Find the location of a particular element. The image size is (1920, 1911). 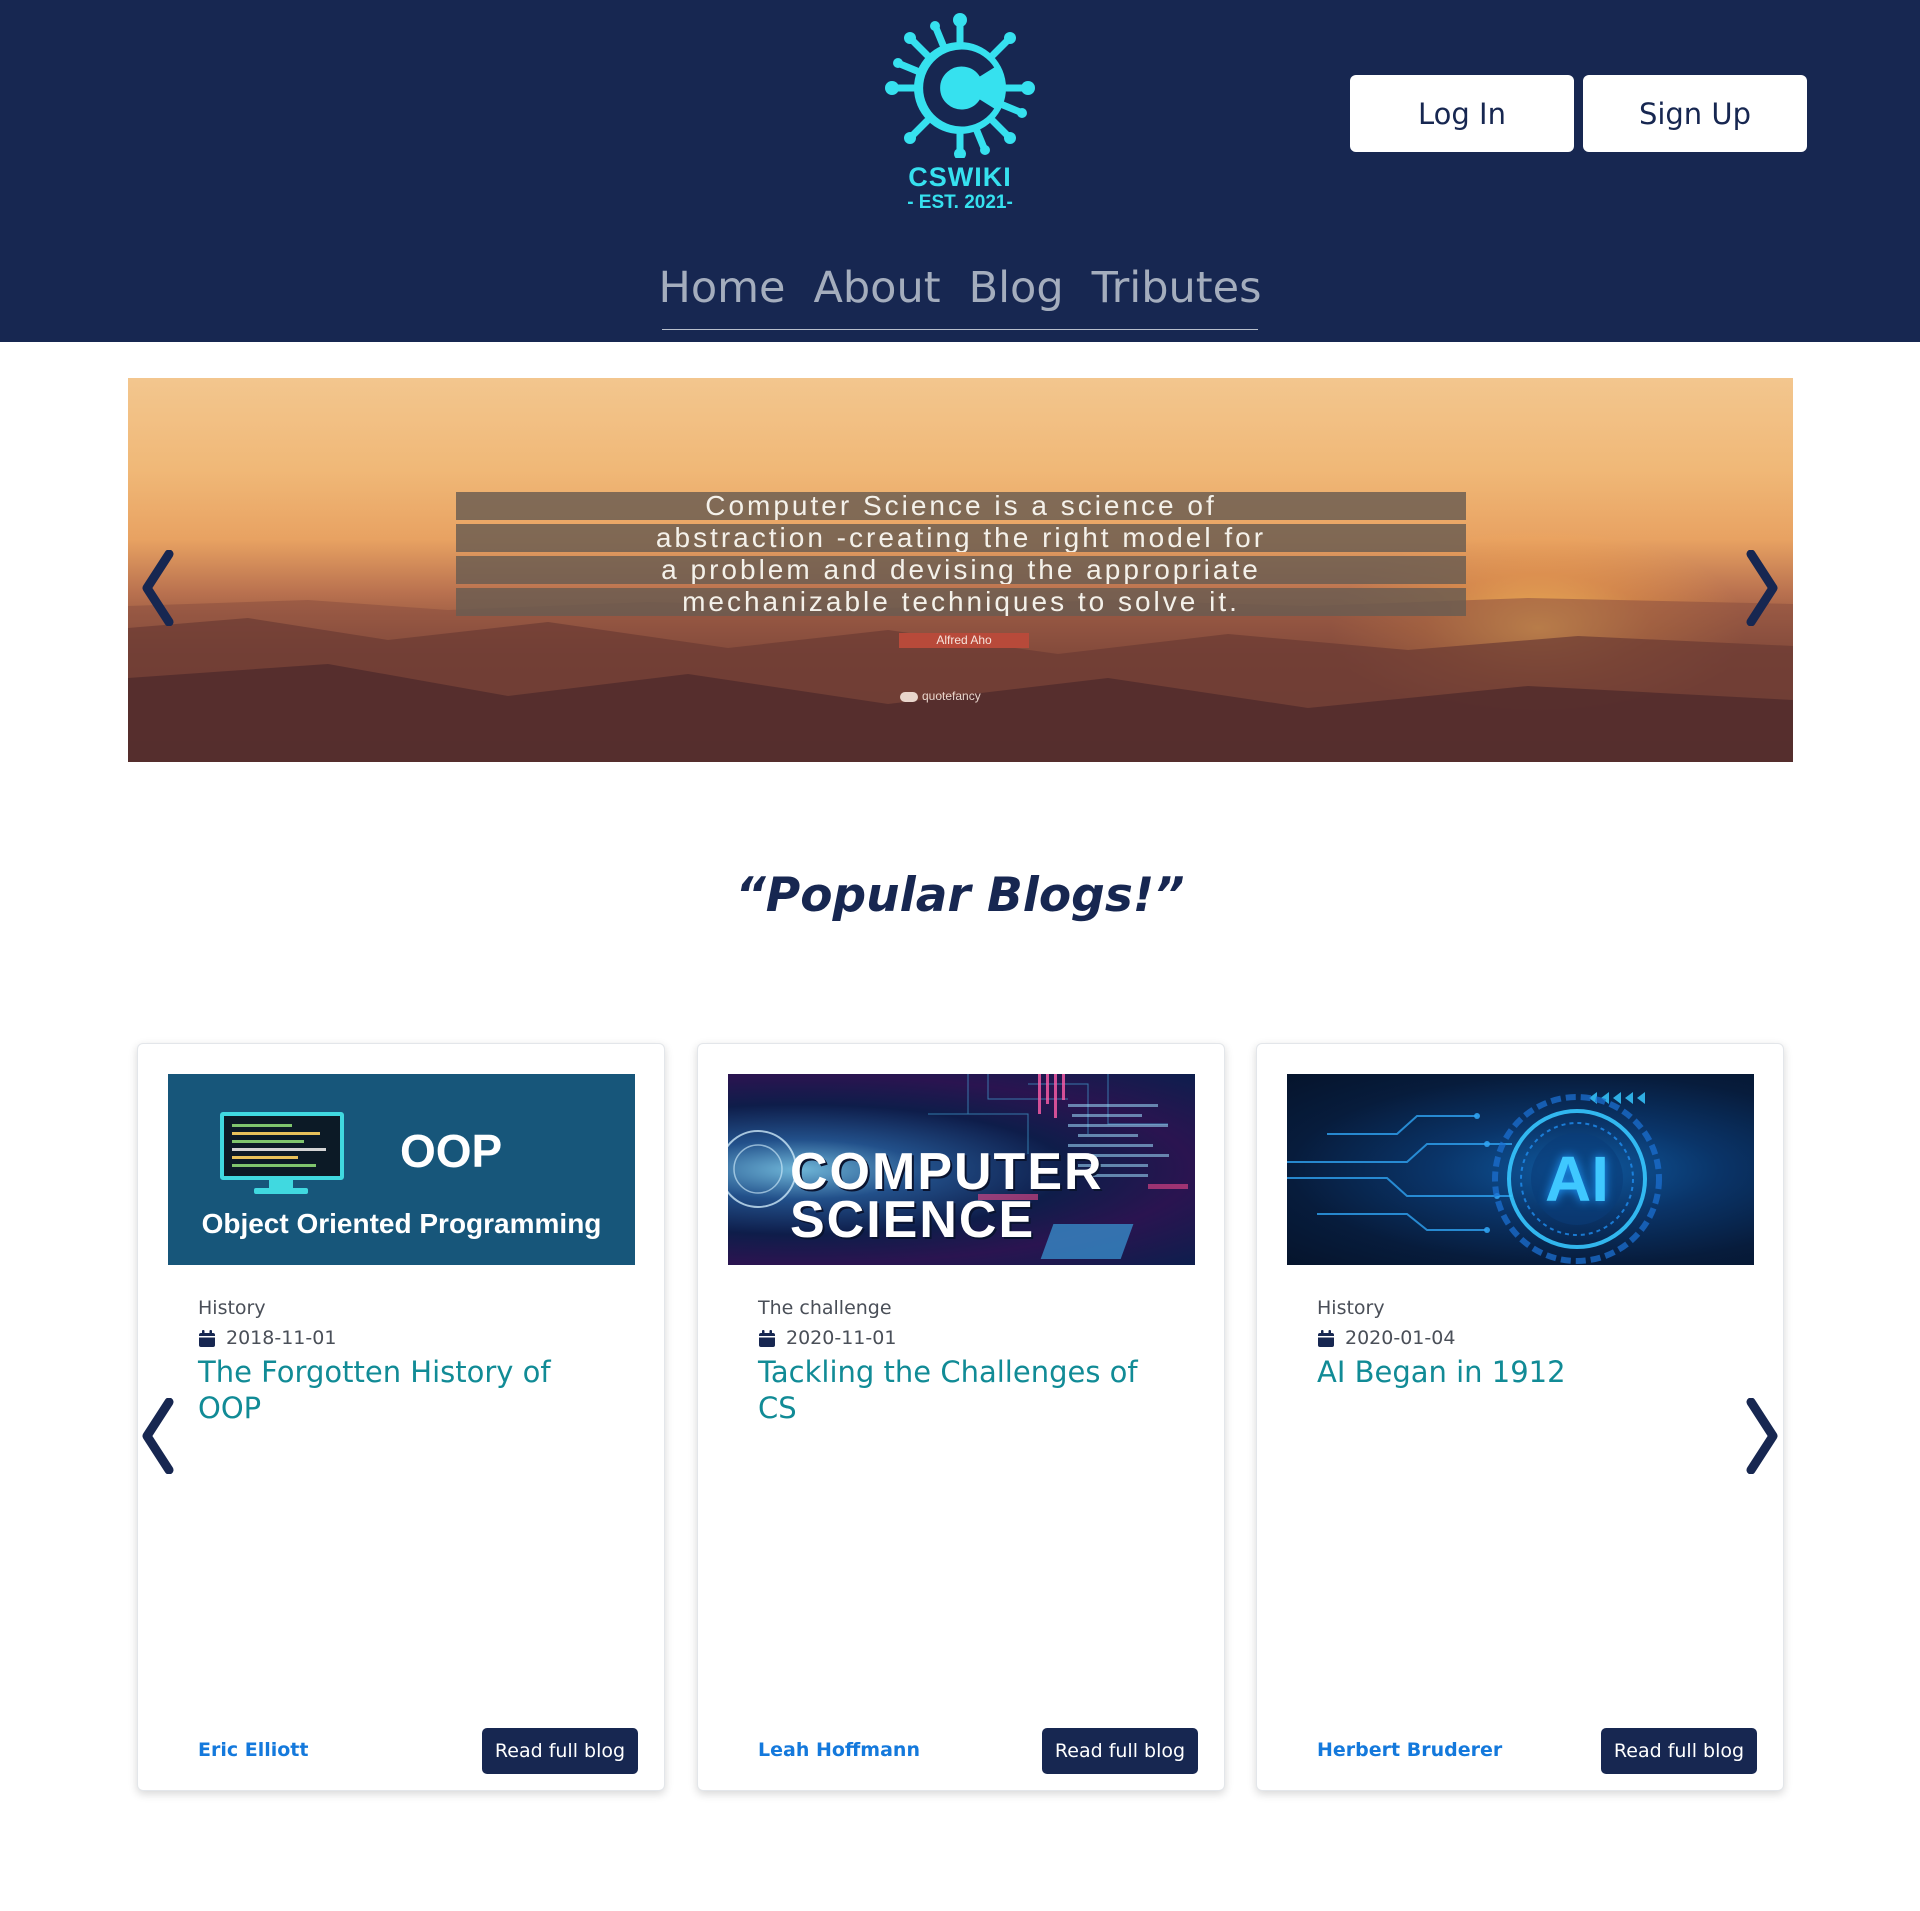

image-headline: OOP is located at coordinates (451, 1151).